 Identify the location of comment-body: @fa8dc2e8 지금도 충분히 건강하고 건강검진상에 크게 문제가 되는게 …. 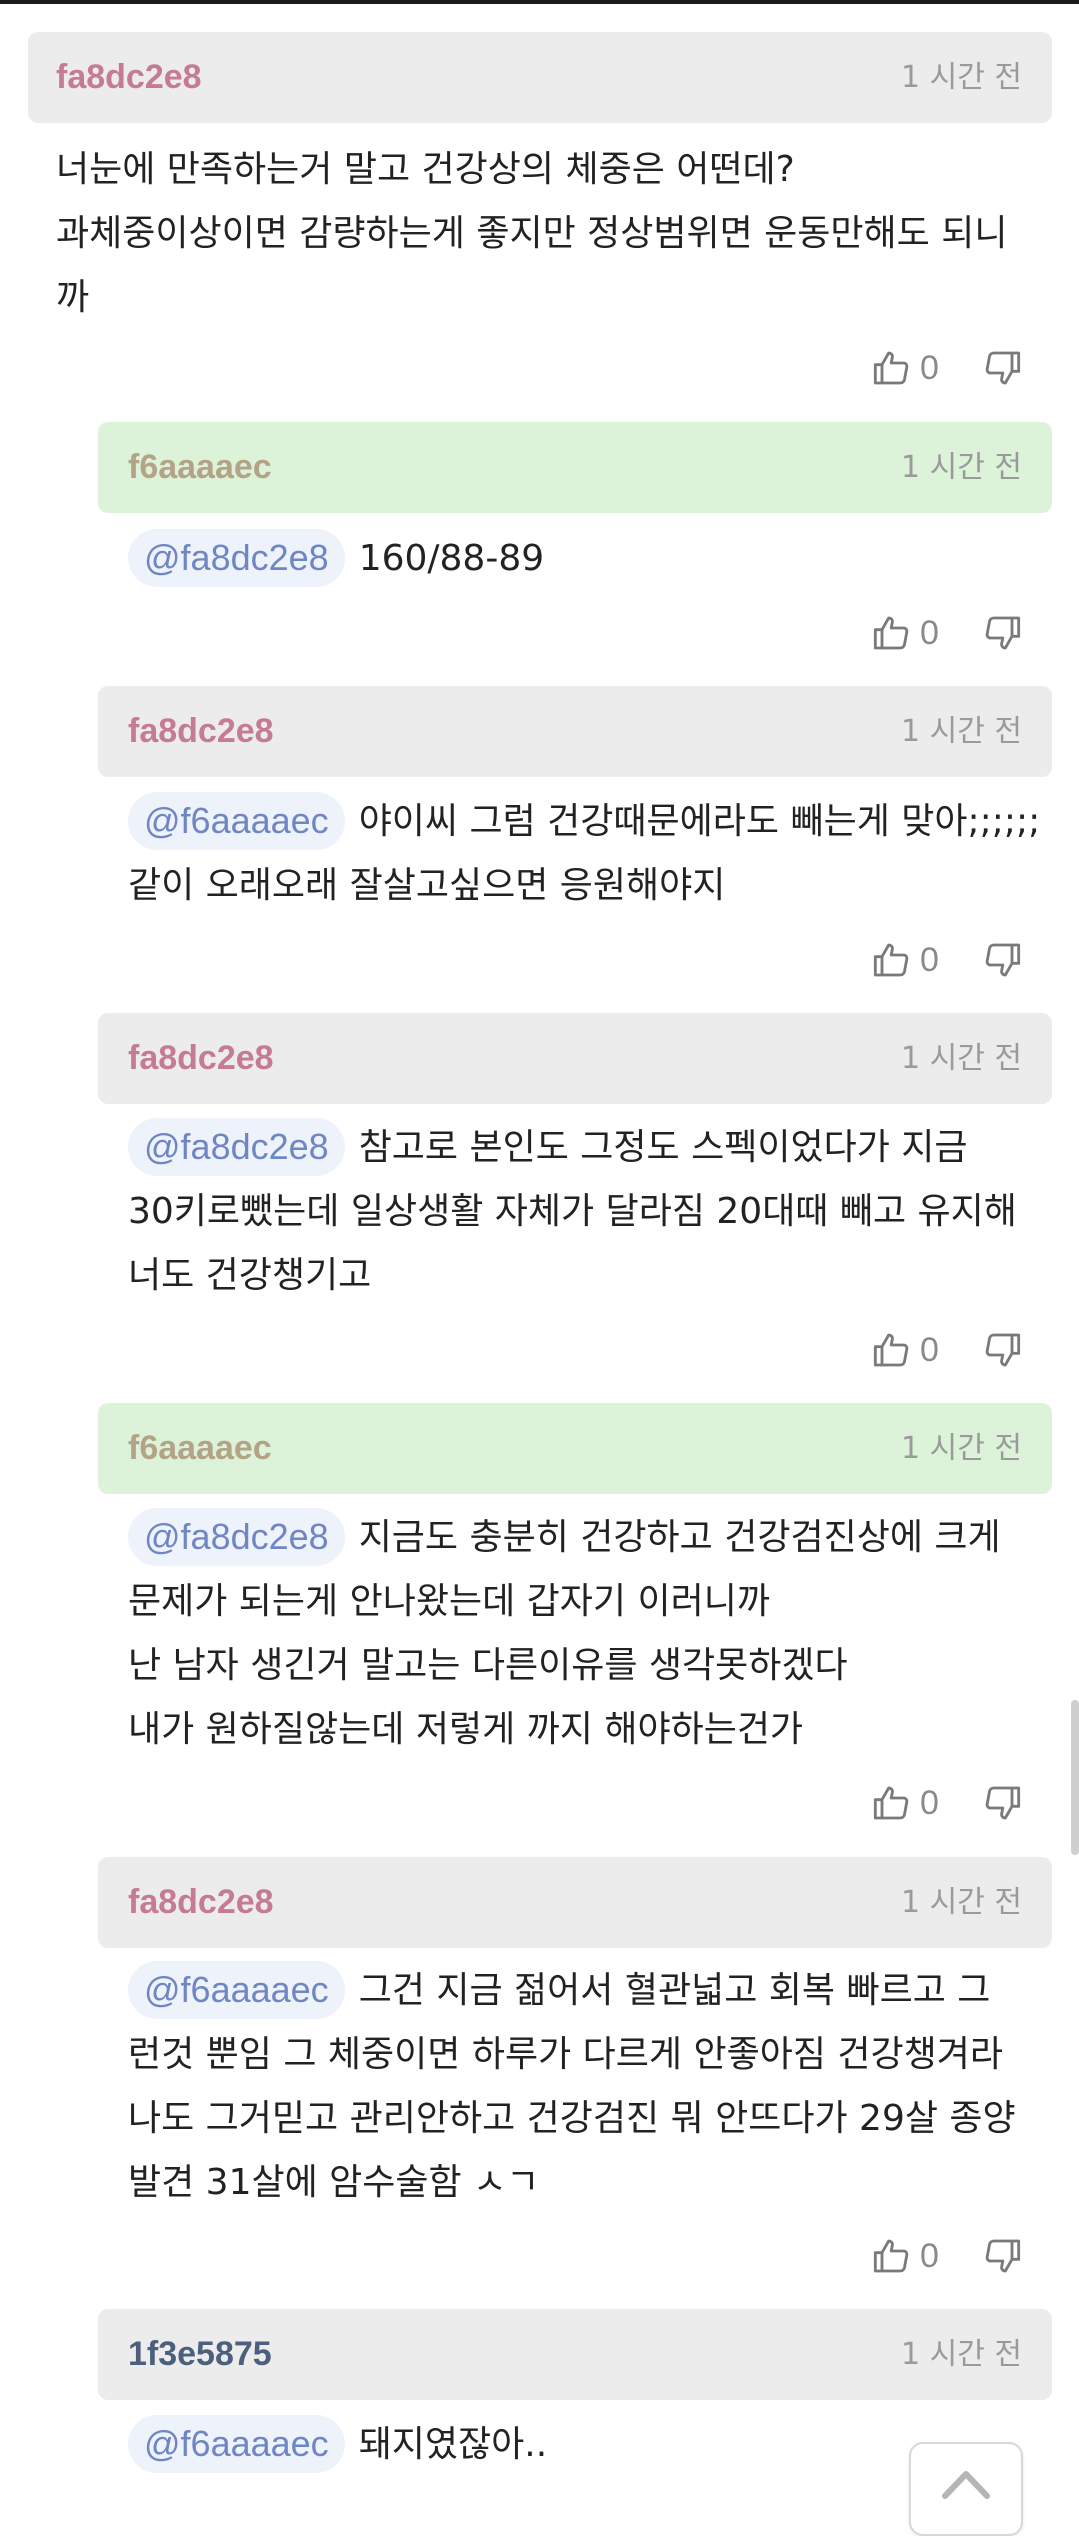
(593, 1634).